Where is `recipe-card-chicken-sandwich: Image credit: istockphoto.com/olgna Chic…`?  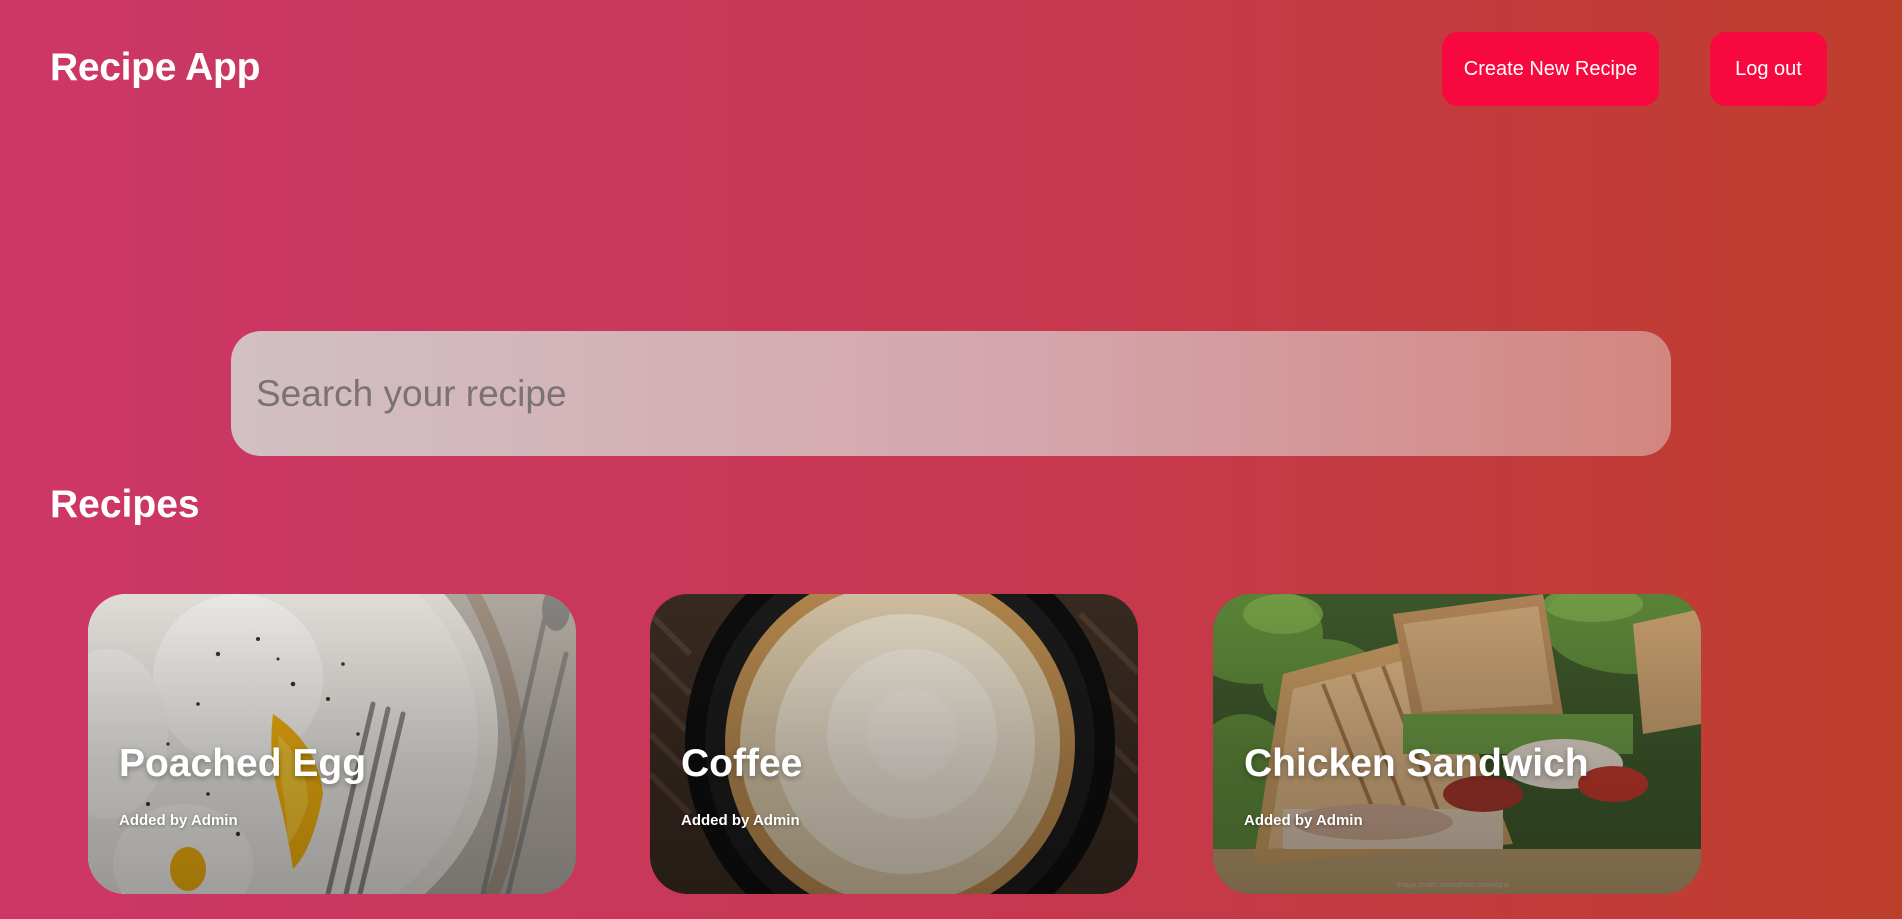
recipe-card-chicken-sandwich: Image credit: istockphoto.com/olgna Chic… is located at coordinates (1457, 744).